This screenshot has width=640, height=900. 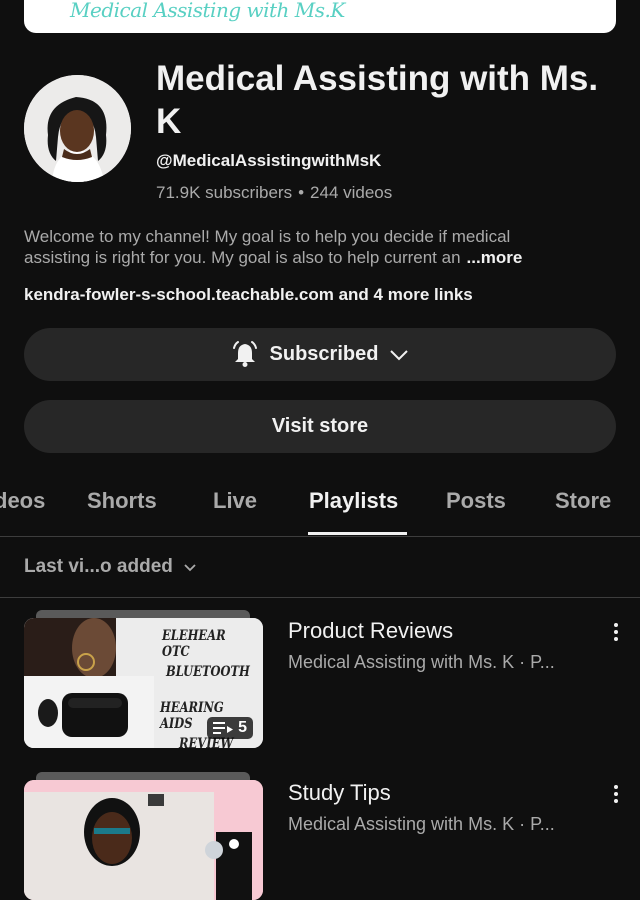 What do you see at coordinates (194, 644) in the screenshot?
I see `thumbnail-text: ELEHEAR OTC` at bounding box center [194, 644].